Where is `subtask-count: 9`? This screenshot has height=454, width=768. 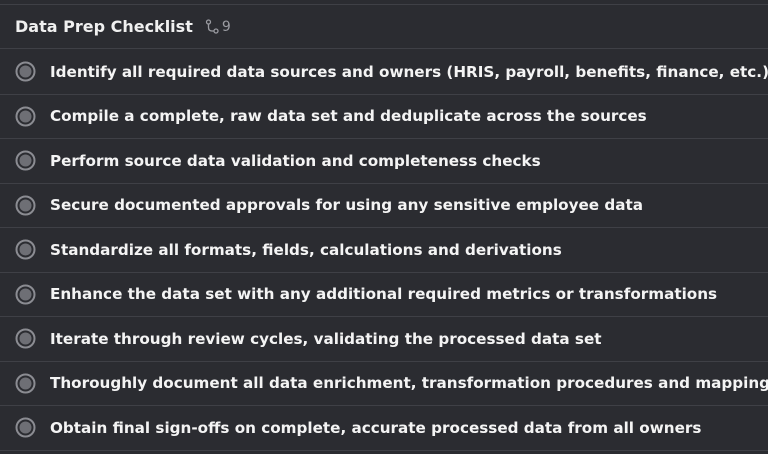
subtask-count: 9 is located at coordinates (226, 26).